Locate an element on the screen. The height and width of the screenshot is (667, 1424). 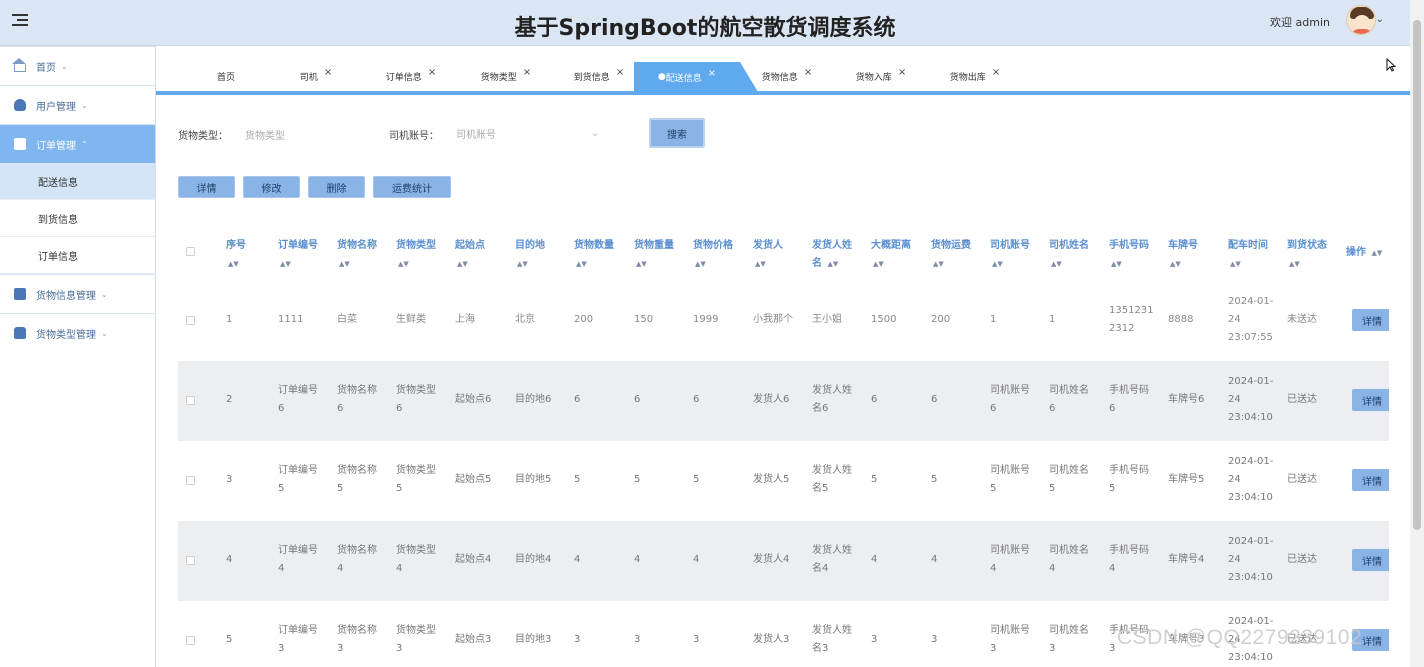
th-sender-name: 发货人姓名 ▲▼ is located at coordinates (836, 255).